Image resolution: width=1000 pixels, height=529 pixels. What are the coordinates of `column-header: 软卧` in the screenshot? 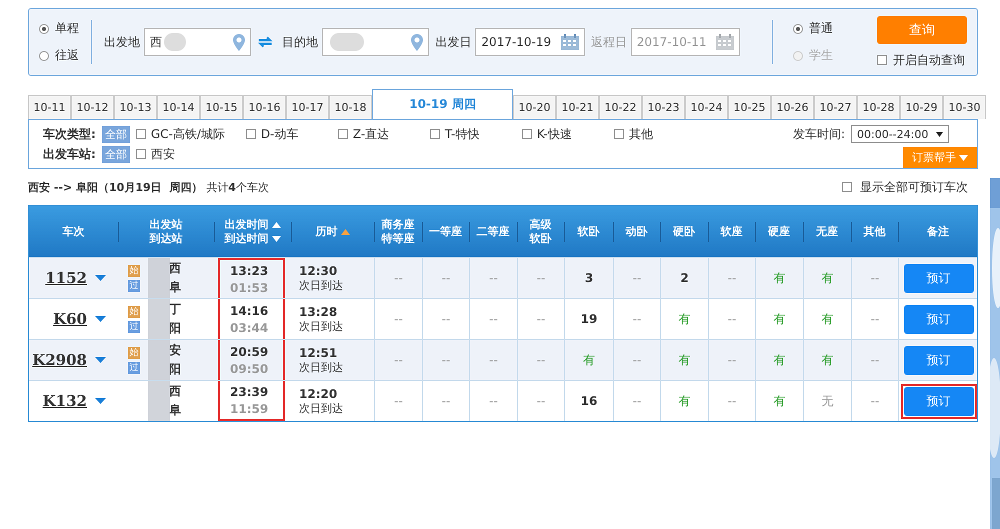 It's located at (589, 231).